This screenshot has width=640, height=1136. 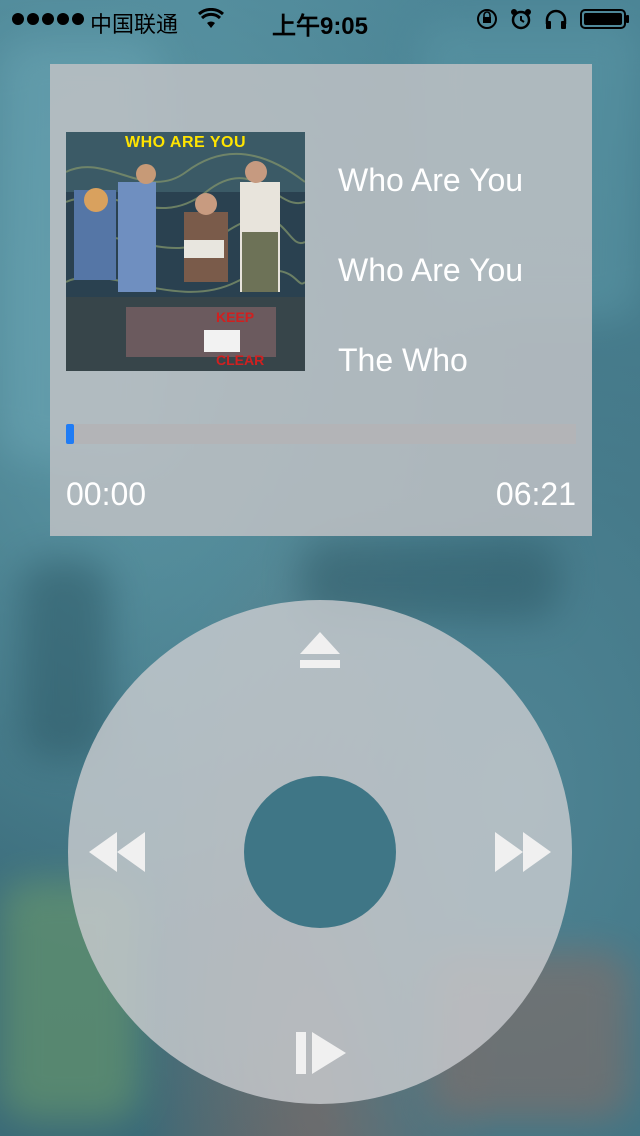 What do you see at coordinates (106, 494) in the screenshot?
I see `elapsed-time: 00:00` at bounding box center [106, 494].